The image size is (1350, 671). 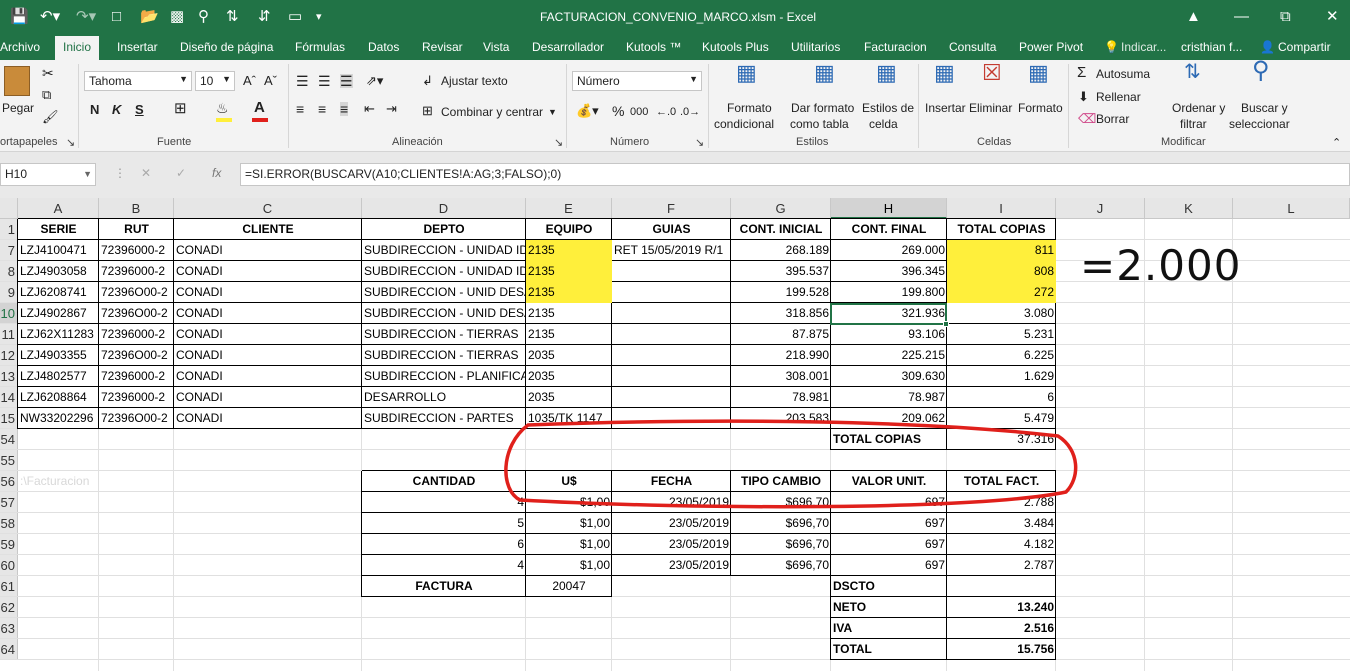 What do you see at coordinates (1336, 143) in the screenshot?
I see `collapse-ribbon-icon: ⌃` at bounding box center [1336, 143].